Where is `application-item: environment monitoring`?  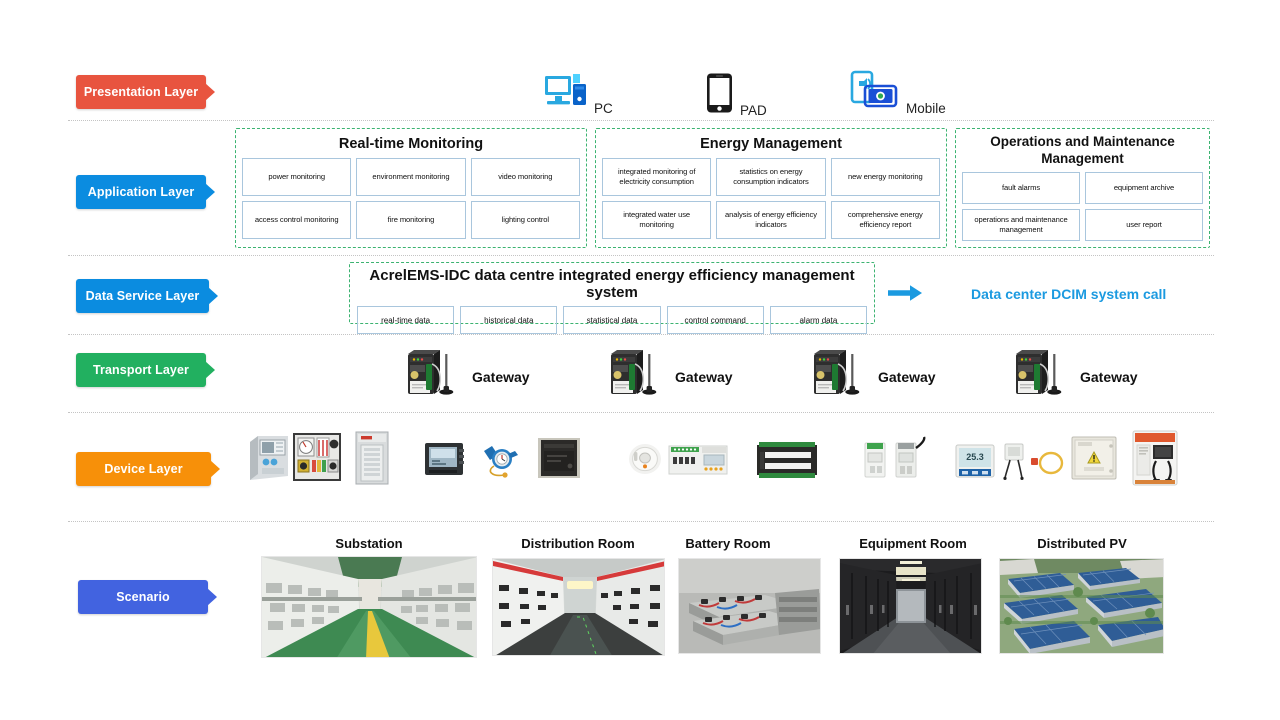
application-item: environment monitoring is located at coordinates (411, 177).